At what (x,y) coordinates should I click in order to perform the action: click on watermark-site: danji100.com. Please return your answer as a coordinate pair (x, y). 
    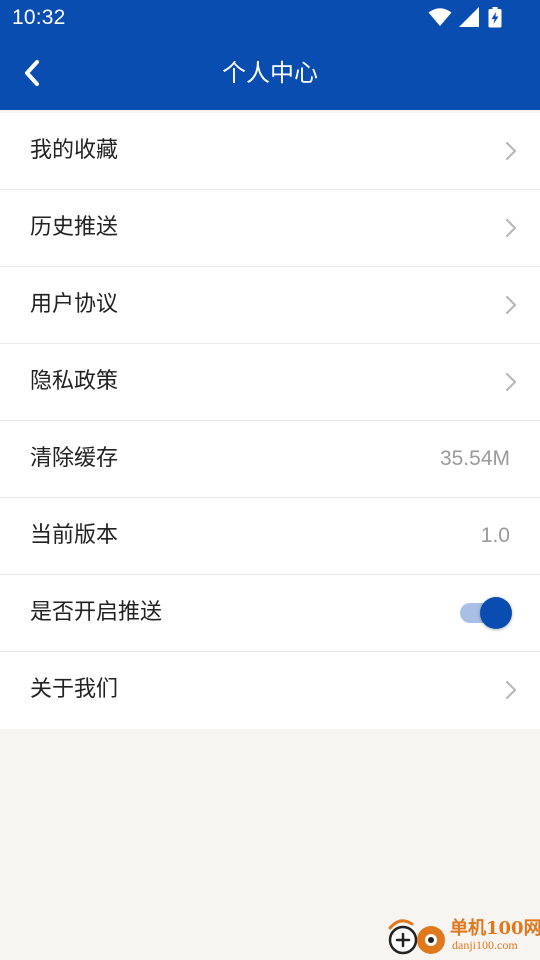
    Looking at the image, I should click on (485, 945).